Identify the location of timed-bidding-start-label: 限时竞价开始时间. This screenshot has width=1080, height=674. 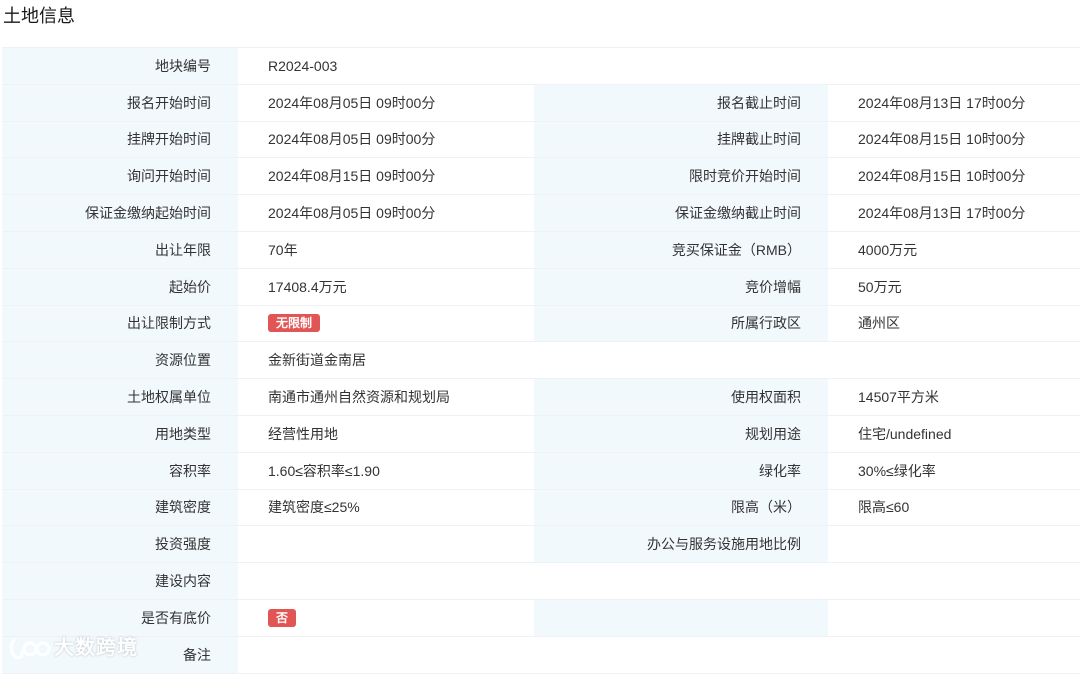
(681, 176).